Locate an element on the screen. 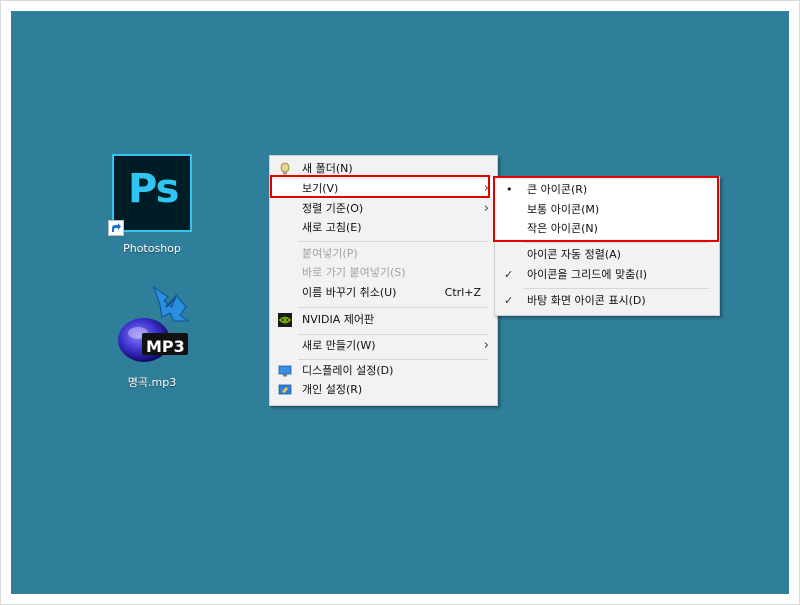  desktop-icon-label: 명곡.mp3 is located at coordinates (152, 382).